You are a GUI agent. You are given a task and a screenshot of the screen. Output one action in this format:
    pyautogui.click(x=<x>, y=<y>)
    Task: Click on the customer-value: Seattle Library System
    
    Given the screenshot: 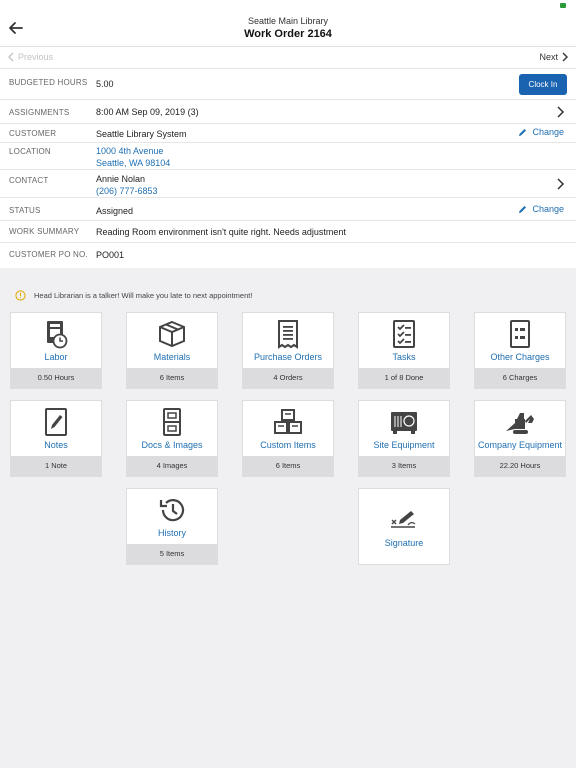 What is the action you would take?
    pyautogui.click(x=141, y=134)
    